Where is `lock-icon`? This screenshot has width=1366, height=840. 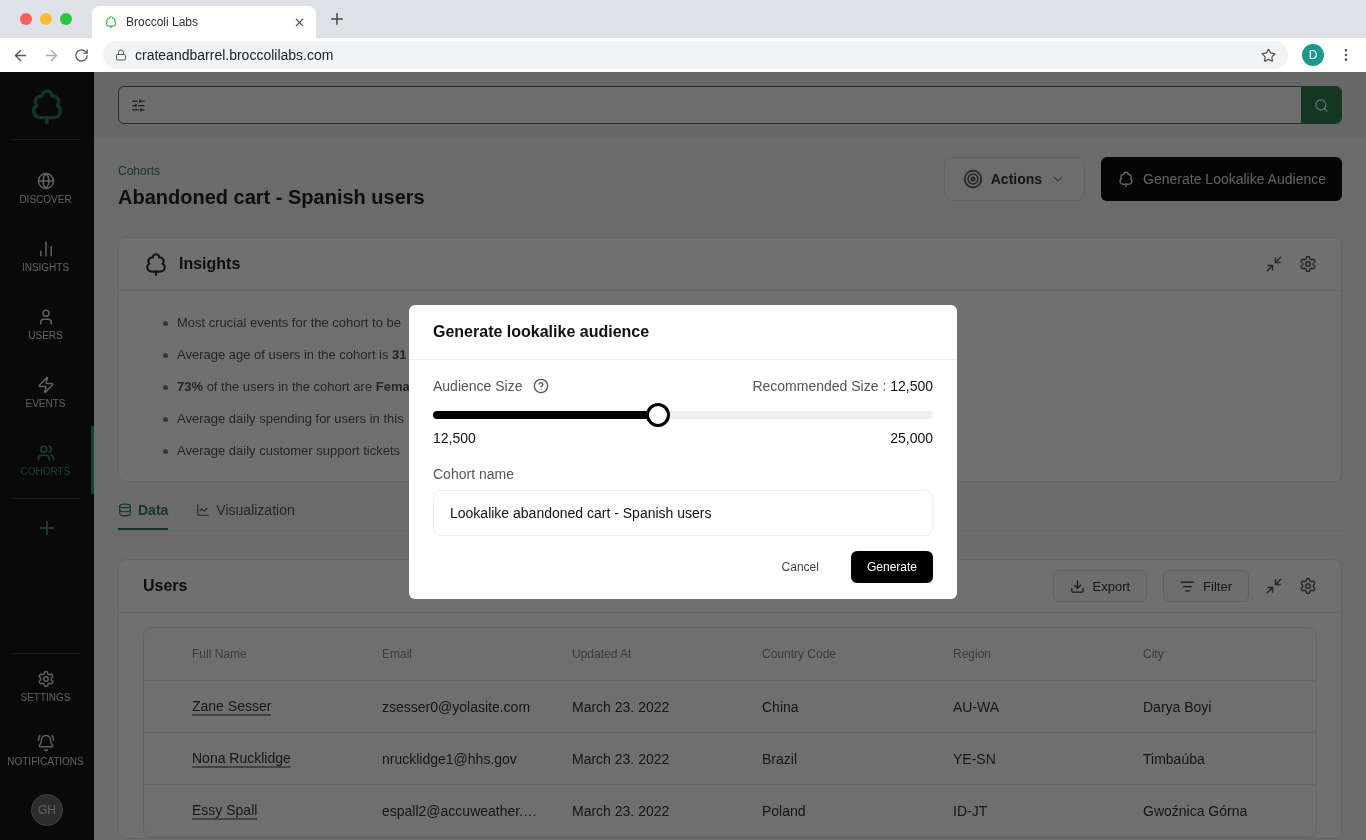
lock-icon is located at coordinates (121, 55).